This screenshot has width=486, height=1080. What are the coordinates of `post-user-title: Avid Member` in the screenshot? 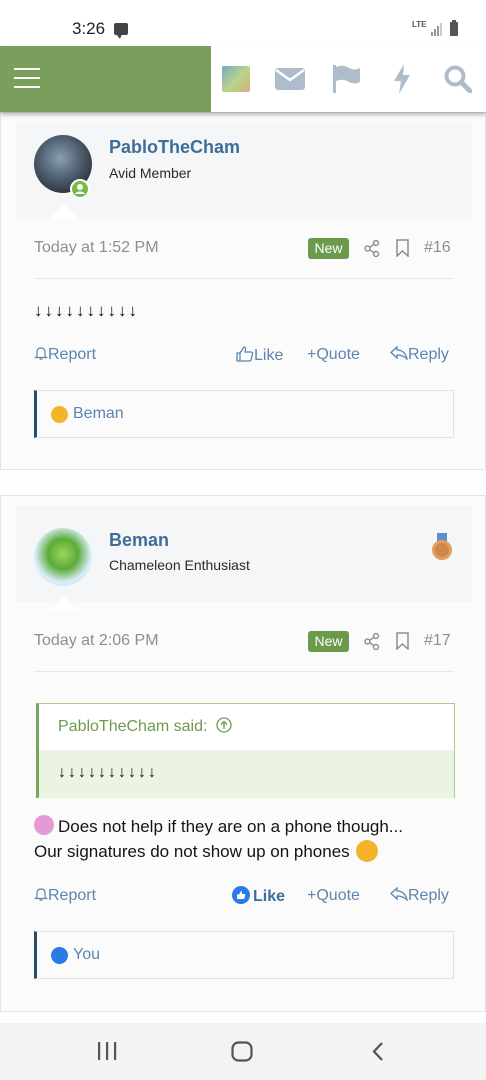 It's located at (150, 173).